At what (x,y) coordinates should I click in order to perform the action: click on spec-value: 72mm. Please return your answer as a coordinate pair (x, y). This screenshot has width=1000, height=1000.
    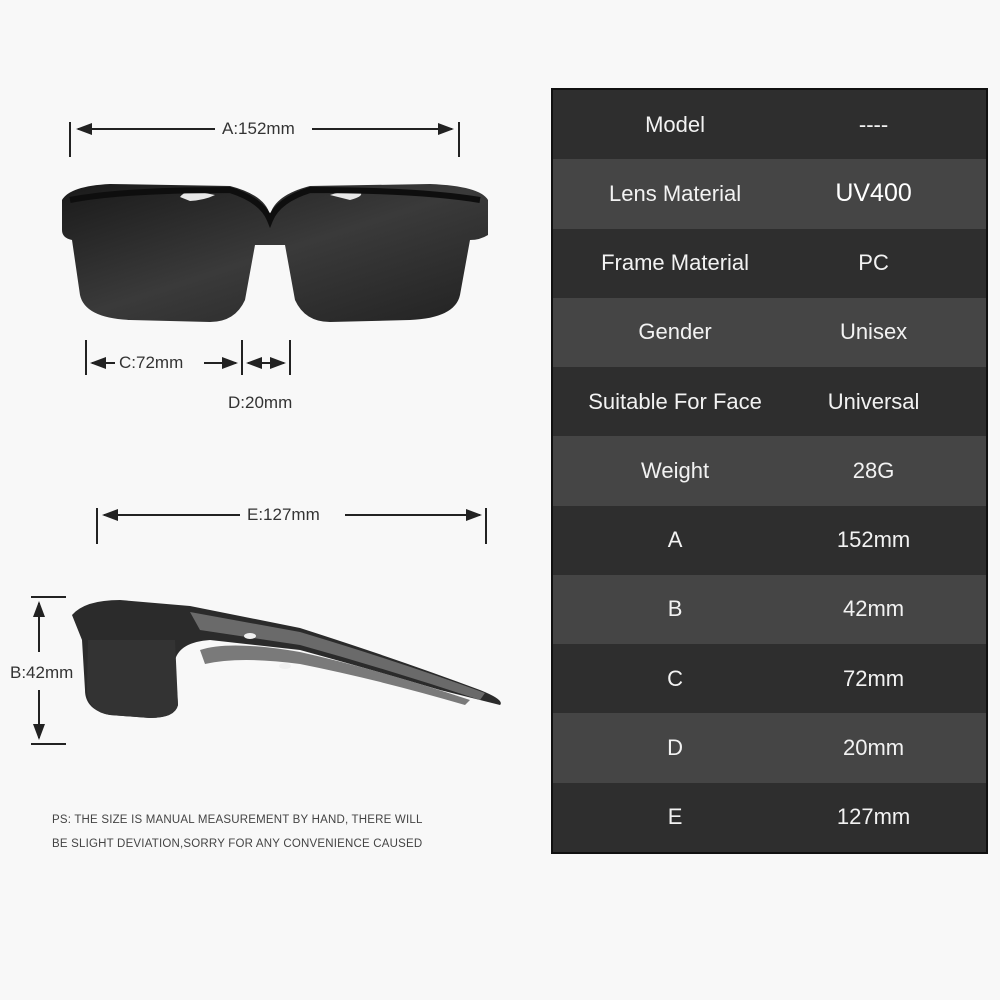
    Looking at the image, I should click on (874, 678).